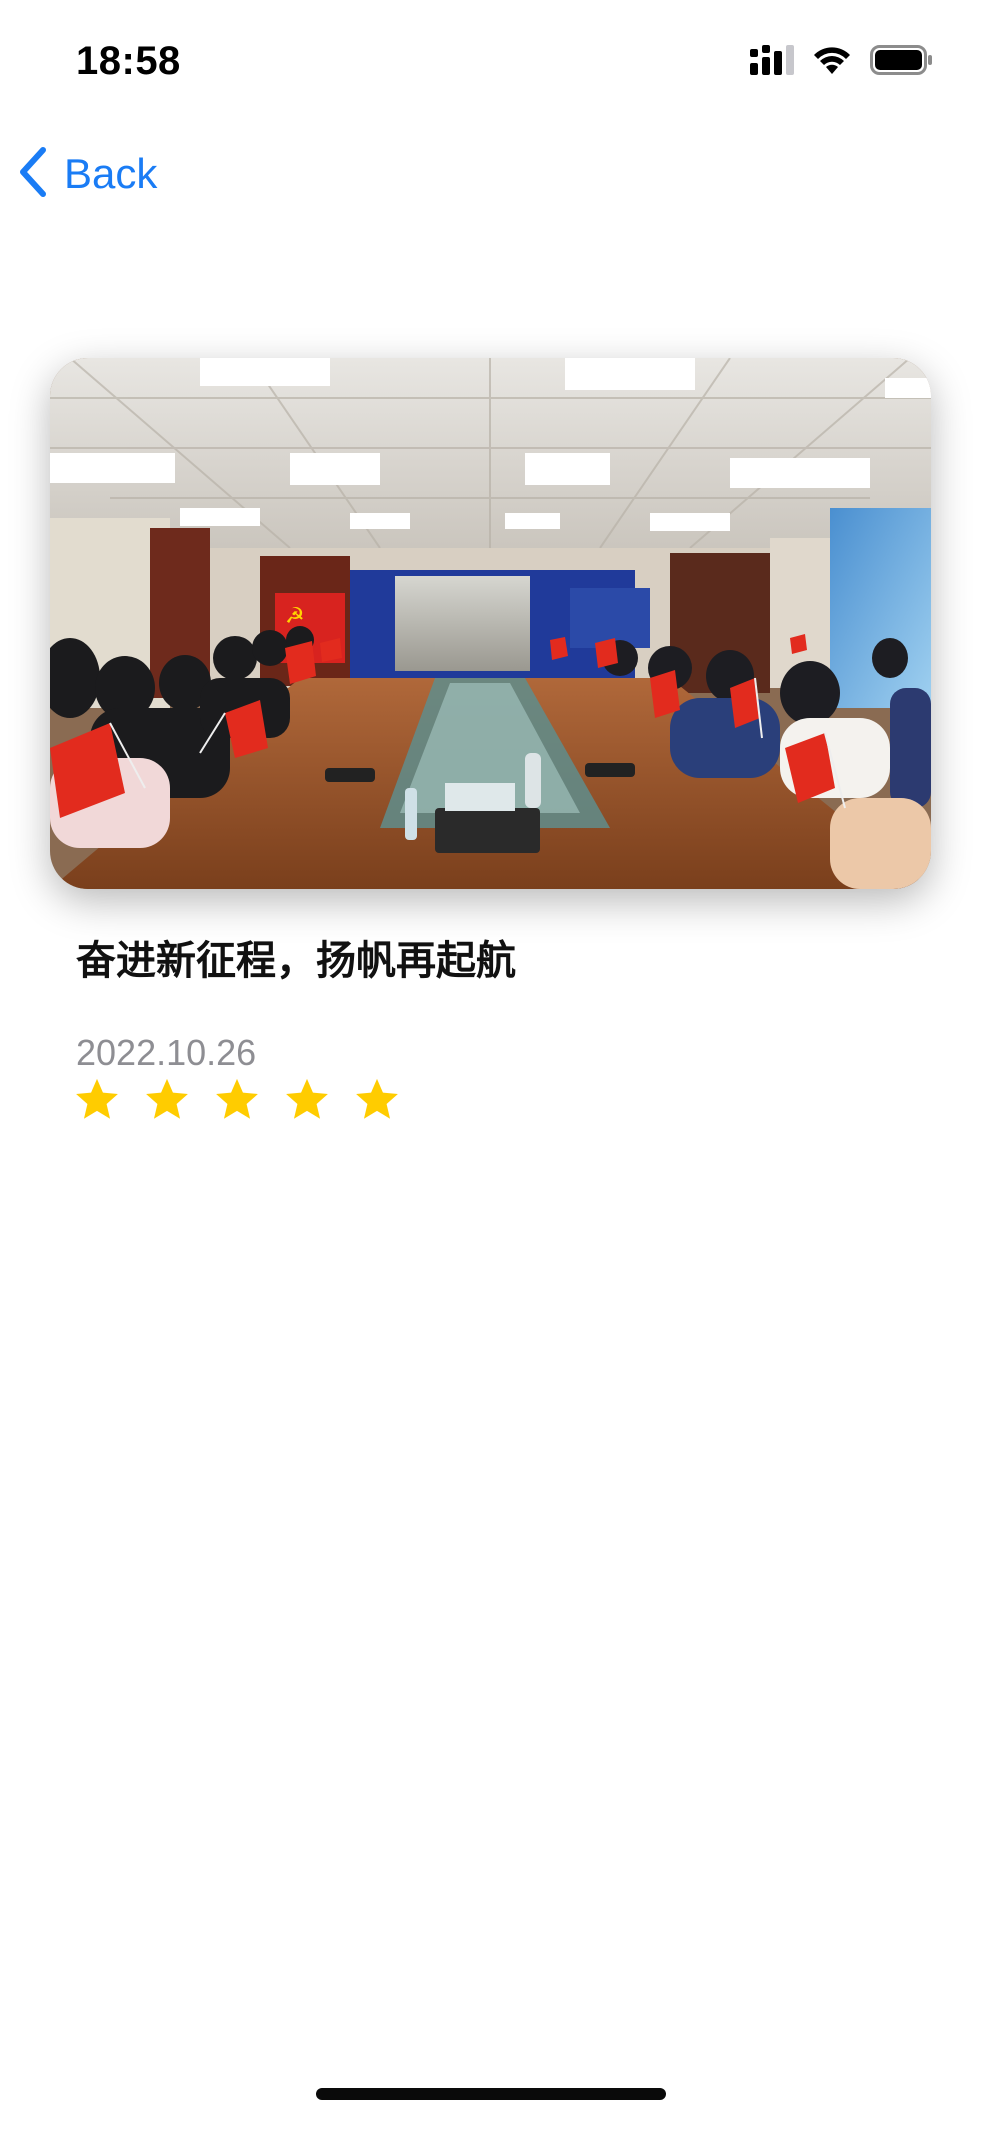  Describe the element at coordinates (832, 62) in the screenshot. I see `wifi-icon` at that location.